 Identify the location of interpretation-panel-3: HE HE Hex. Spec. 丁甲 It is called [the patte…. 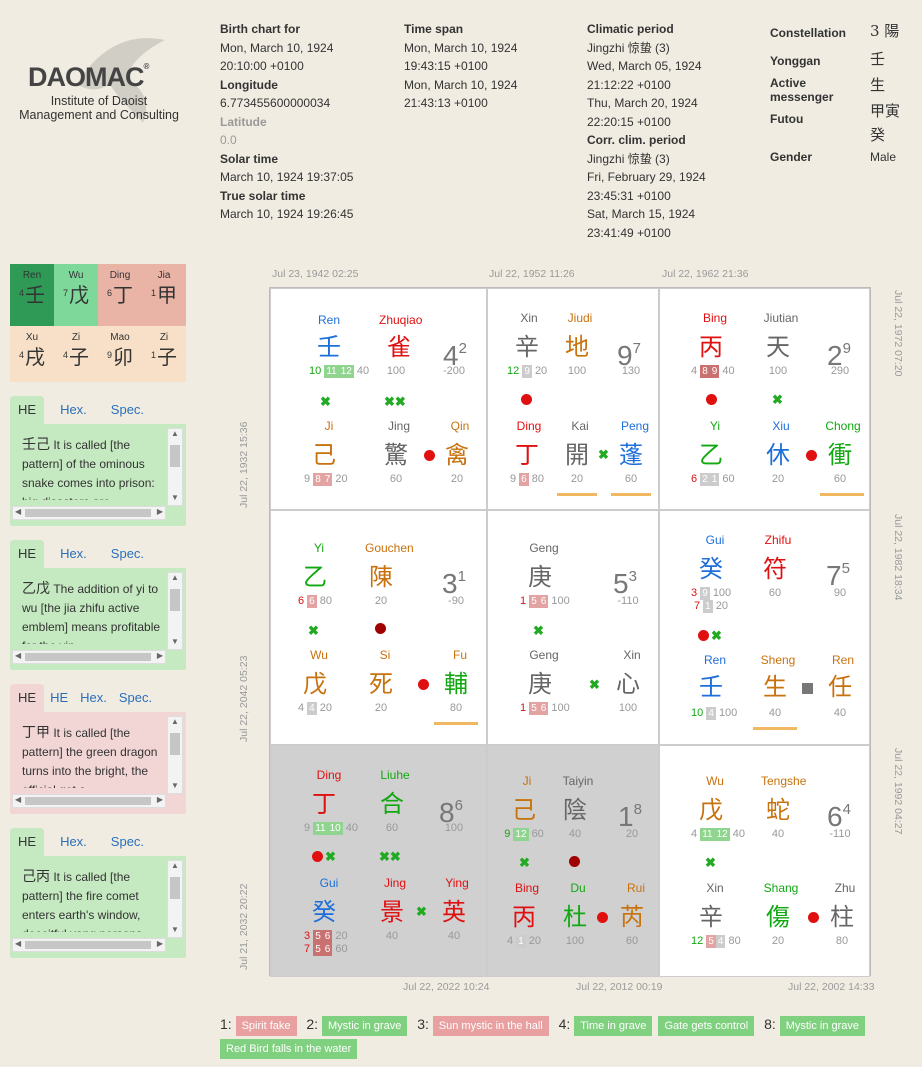
(98, 748).